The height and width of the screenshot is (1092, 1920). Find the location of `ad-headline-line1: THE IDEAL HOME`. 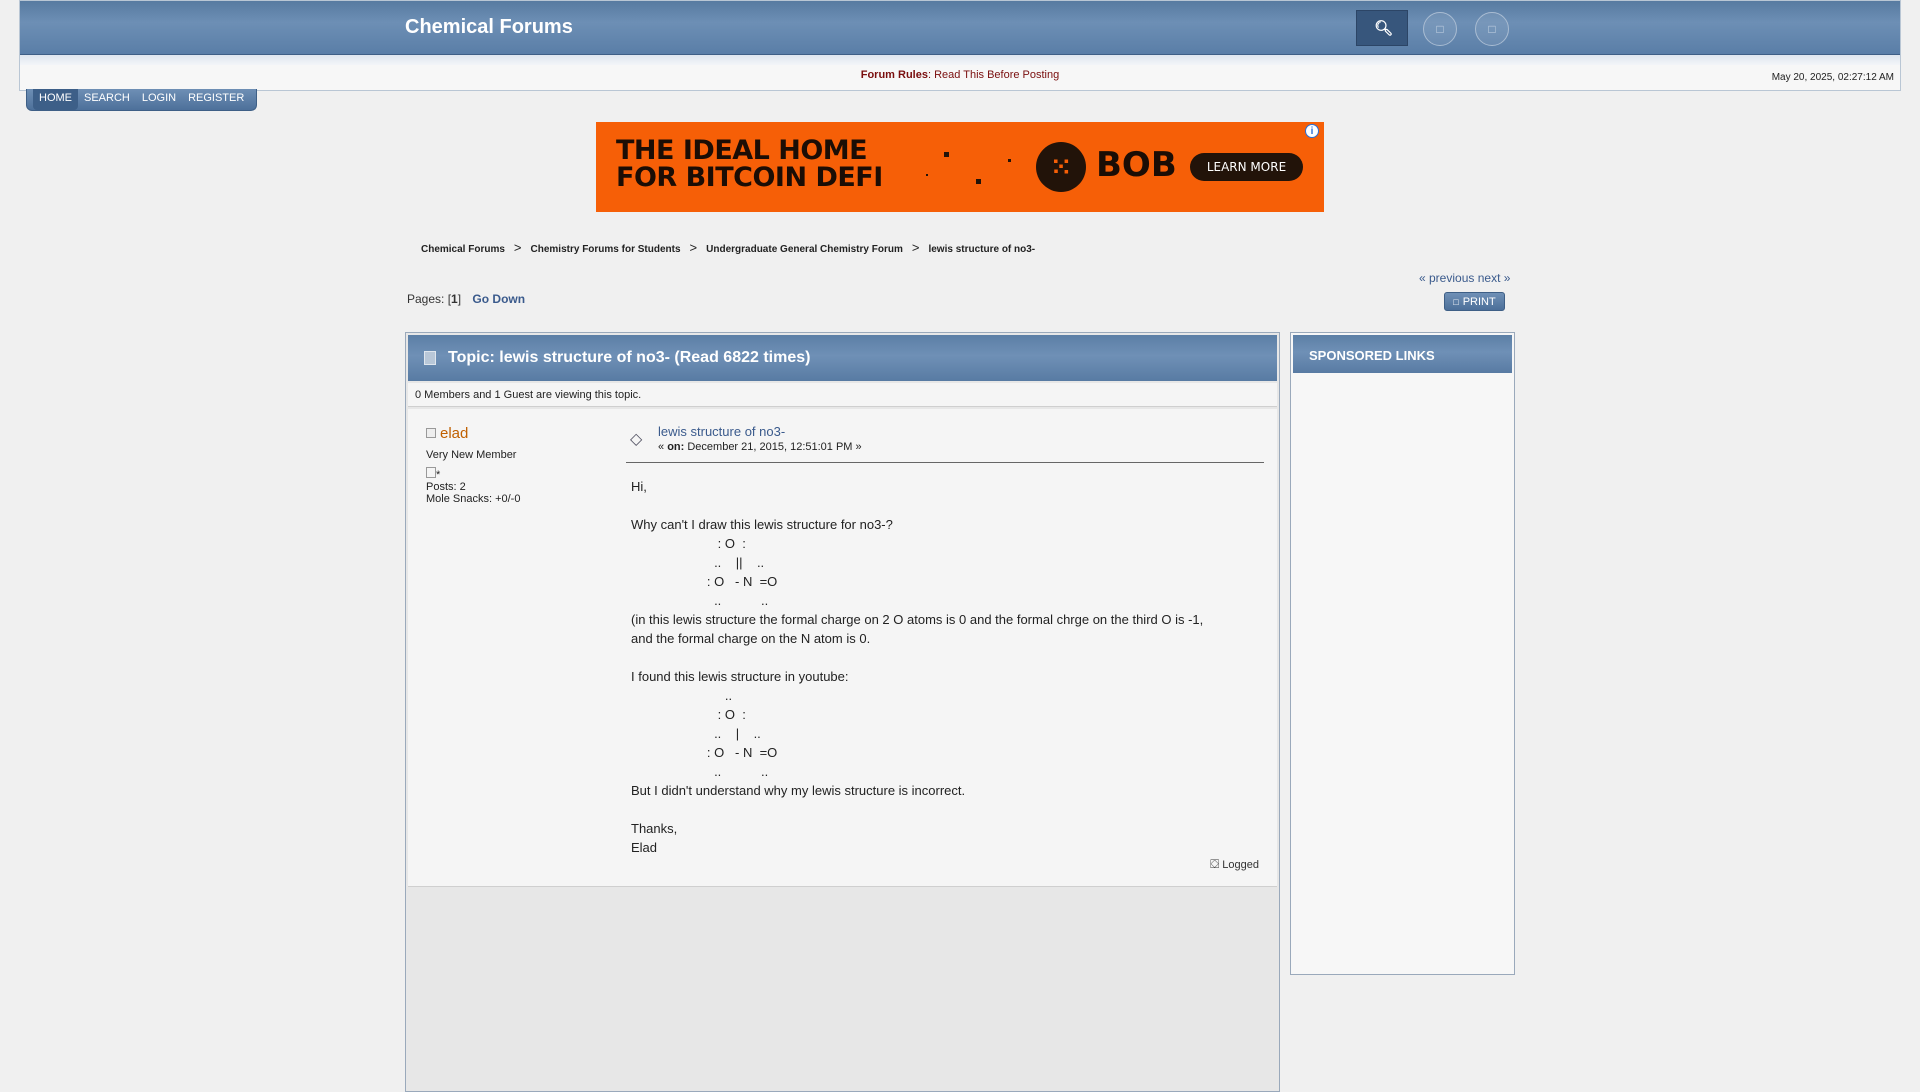

ad-headline-line1: THE IDEAL HOME is located at coordinates (742, 150).